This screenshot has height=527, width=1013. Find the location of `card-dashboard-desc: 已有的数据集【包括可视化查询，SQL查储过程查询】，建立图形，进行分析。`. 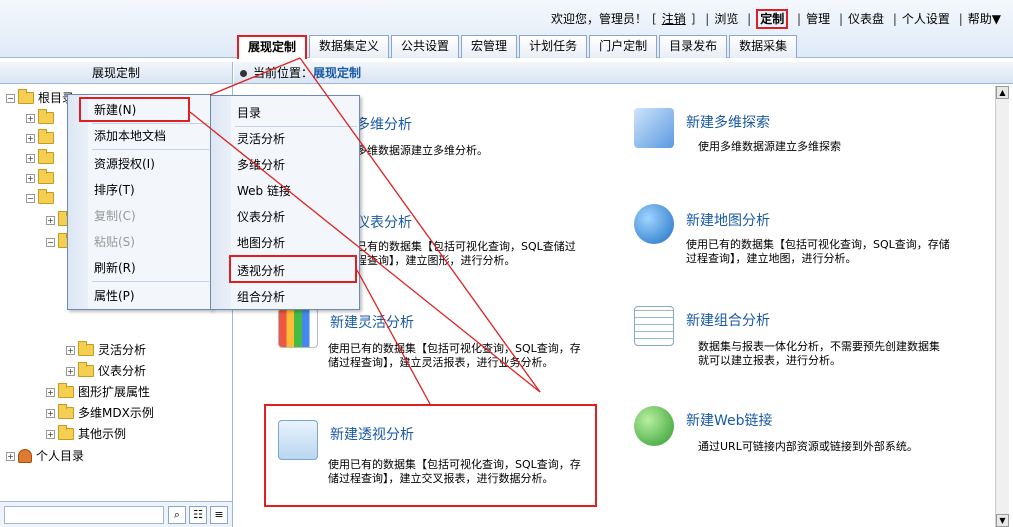

card-dashboard-desc: 已有的数据集【包括可视化查询，SQL查储过程查询】，建立图形，进行分析。 is located at coordinates (466, 253).